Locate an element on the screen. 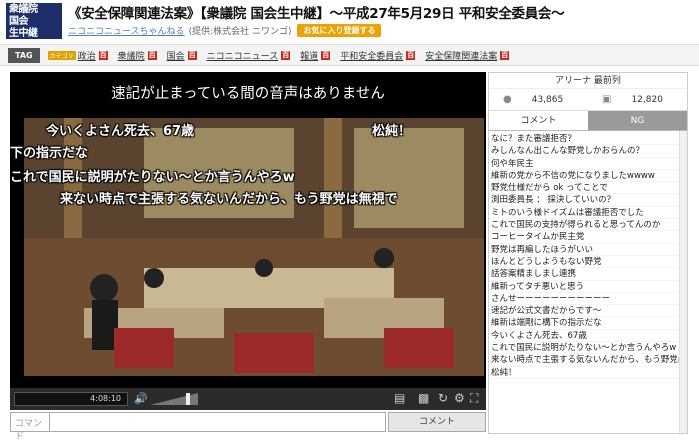 The width and height of the screenshot is (699, 441). tab-comment: コメント is located at coordinates (538, 120).